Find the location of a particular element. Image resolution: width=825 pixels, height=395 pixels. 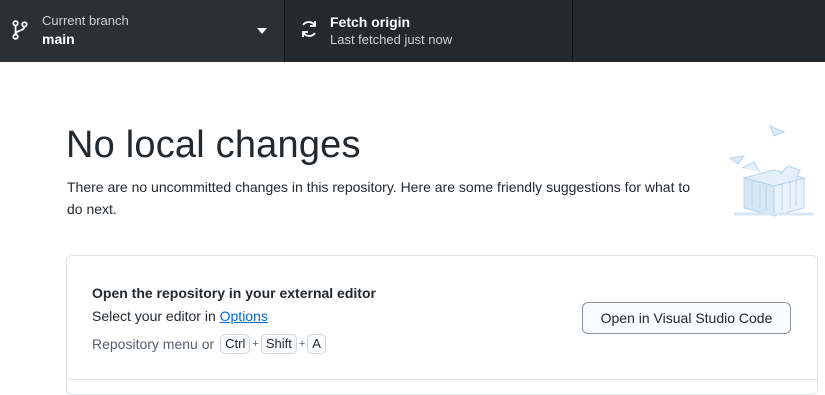

suggestion-line-prefix: Select your editor in is located at coordinates (156, 316).